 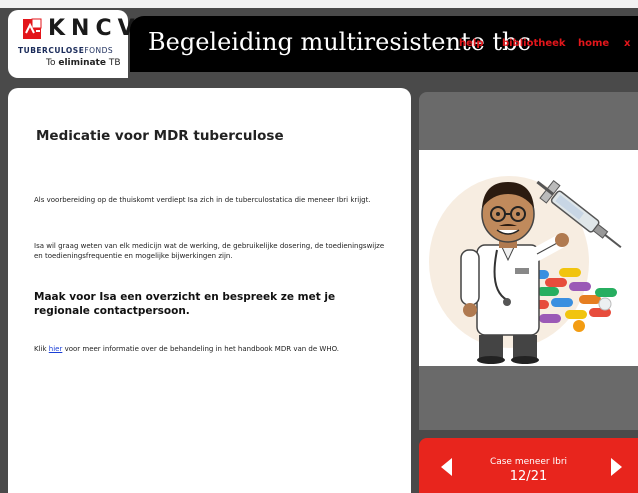 I want to click on info-link: hier, so click(x=56, y=349).